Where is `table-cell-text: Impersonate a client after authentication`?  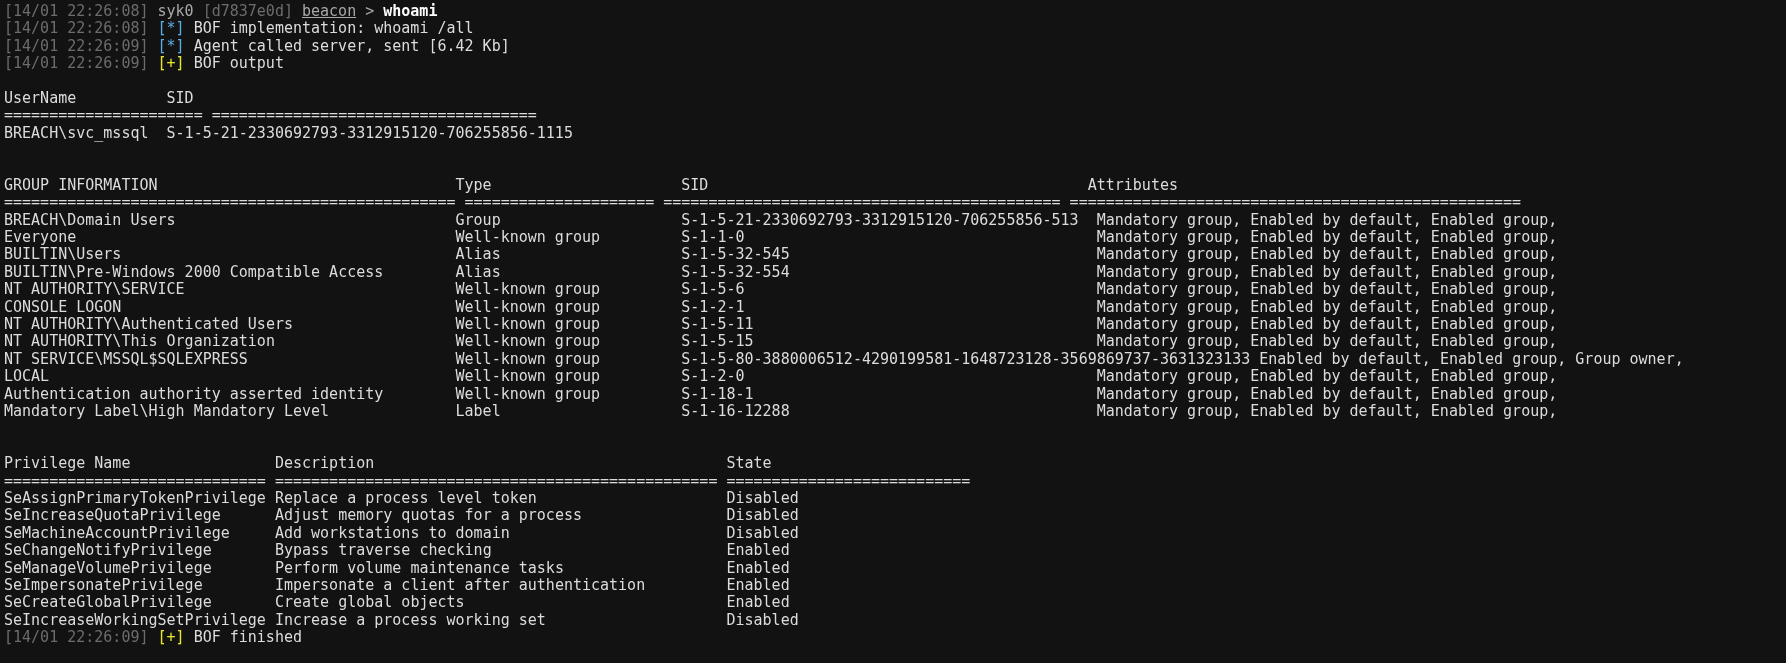 table-cell-text: Impersonate a client after authentication is located at coordinates (460, 585).